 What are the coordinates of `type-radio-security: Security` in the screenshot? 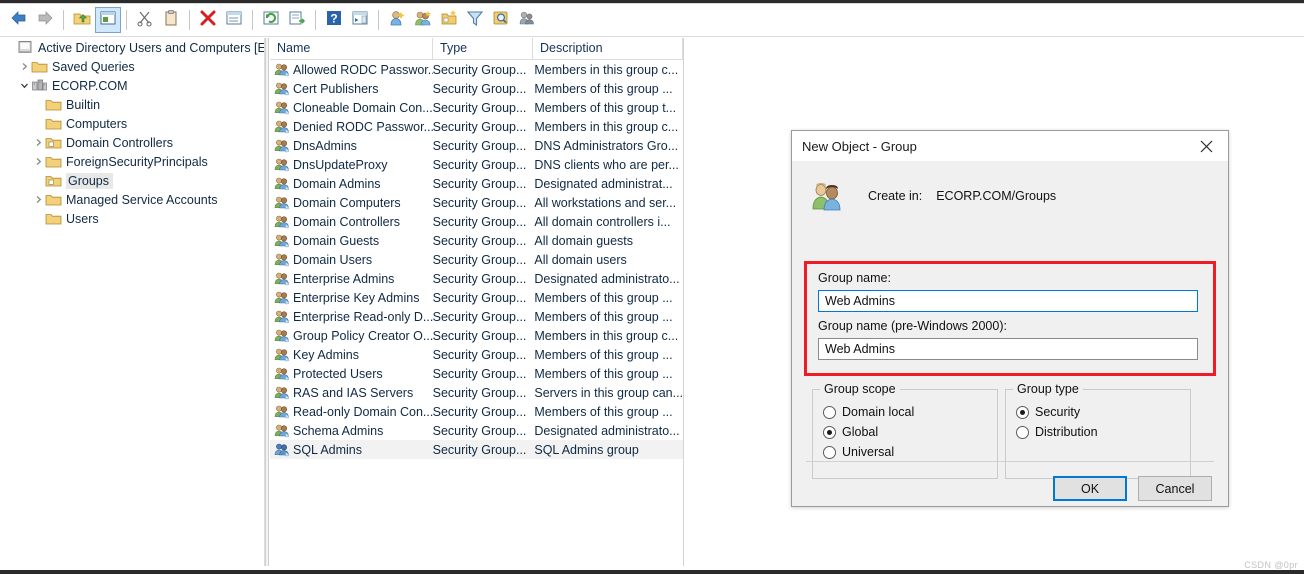 It's located at (1103, 412).